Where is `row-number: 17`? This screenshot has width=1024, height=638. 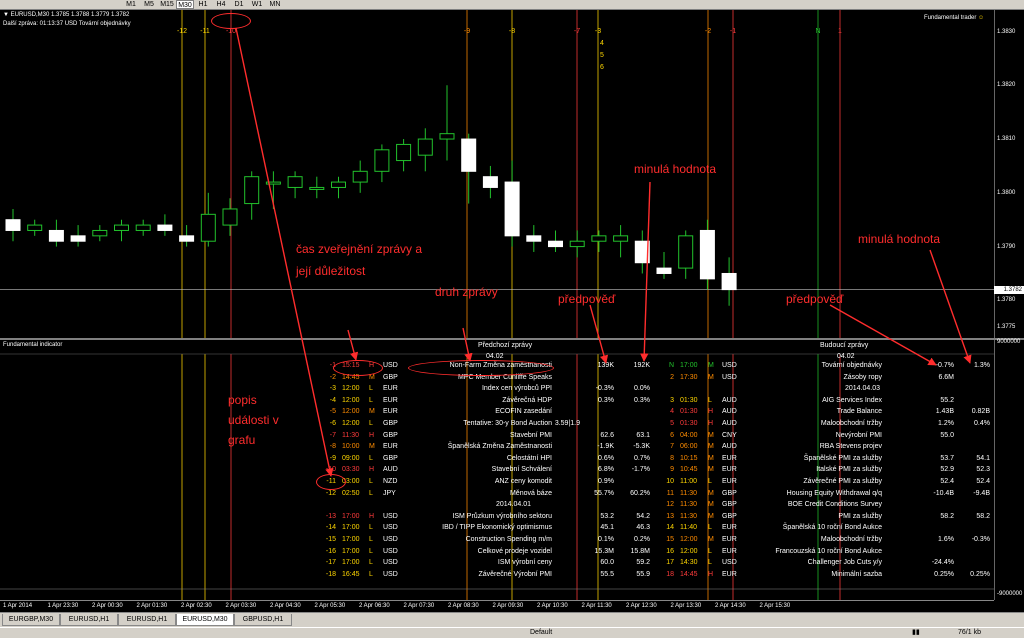
row-number: 17 is located at coordinates (670, 563).